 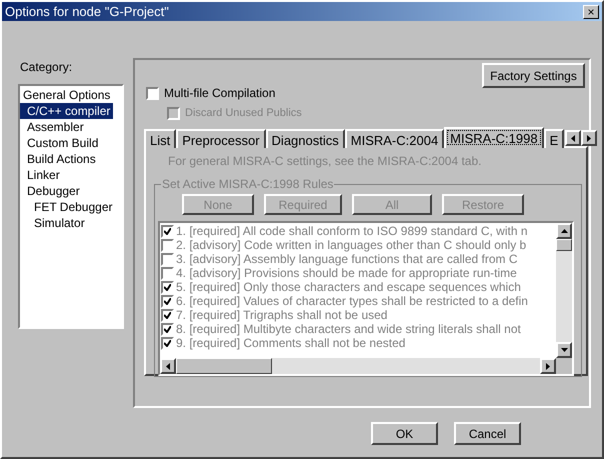 I want to click on rule-text: 8. [required] Multibyte characters and wide string literals shall not, so click(x=348, y=329).